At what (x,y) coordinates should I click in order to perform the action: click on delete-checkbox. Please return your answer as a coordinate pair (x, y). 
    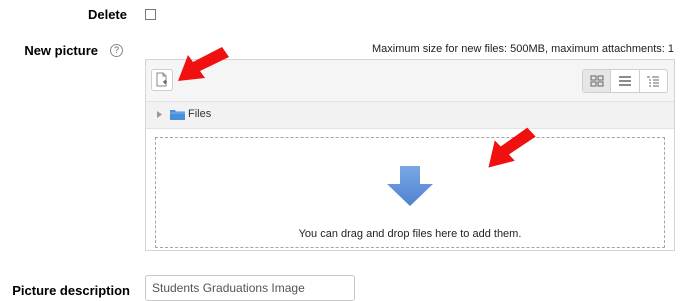
    Looking at the image, I should click on (150, 14).